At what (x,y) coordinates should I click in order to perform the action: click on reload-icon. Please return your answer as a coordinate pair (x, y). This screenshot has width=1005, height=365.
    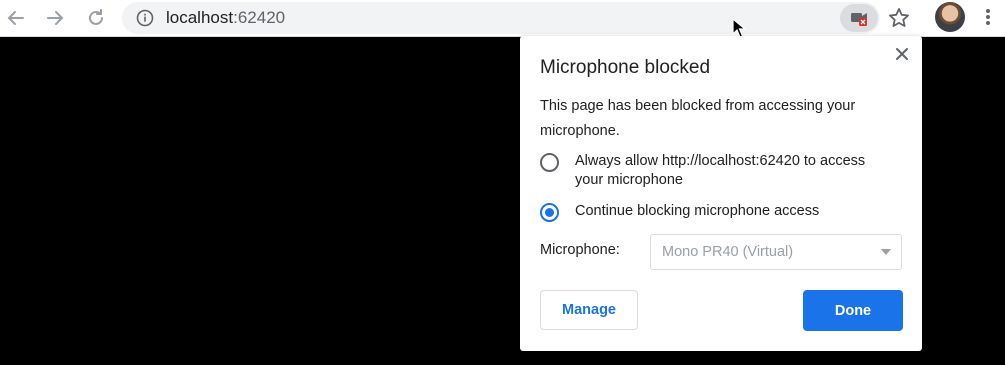
    Looking at the image, I should click on (96, 17).